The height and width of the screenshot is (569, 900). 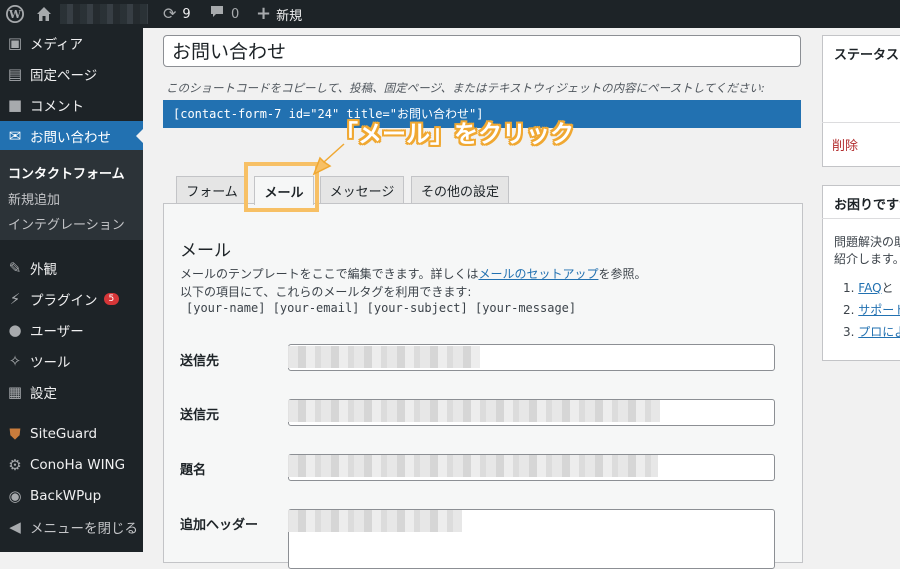 What do you see at coordinates (43, 270) in the screenshot?
I see `sidebar-item-label: 外観` at bounding box center [43, 270].